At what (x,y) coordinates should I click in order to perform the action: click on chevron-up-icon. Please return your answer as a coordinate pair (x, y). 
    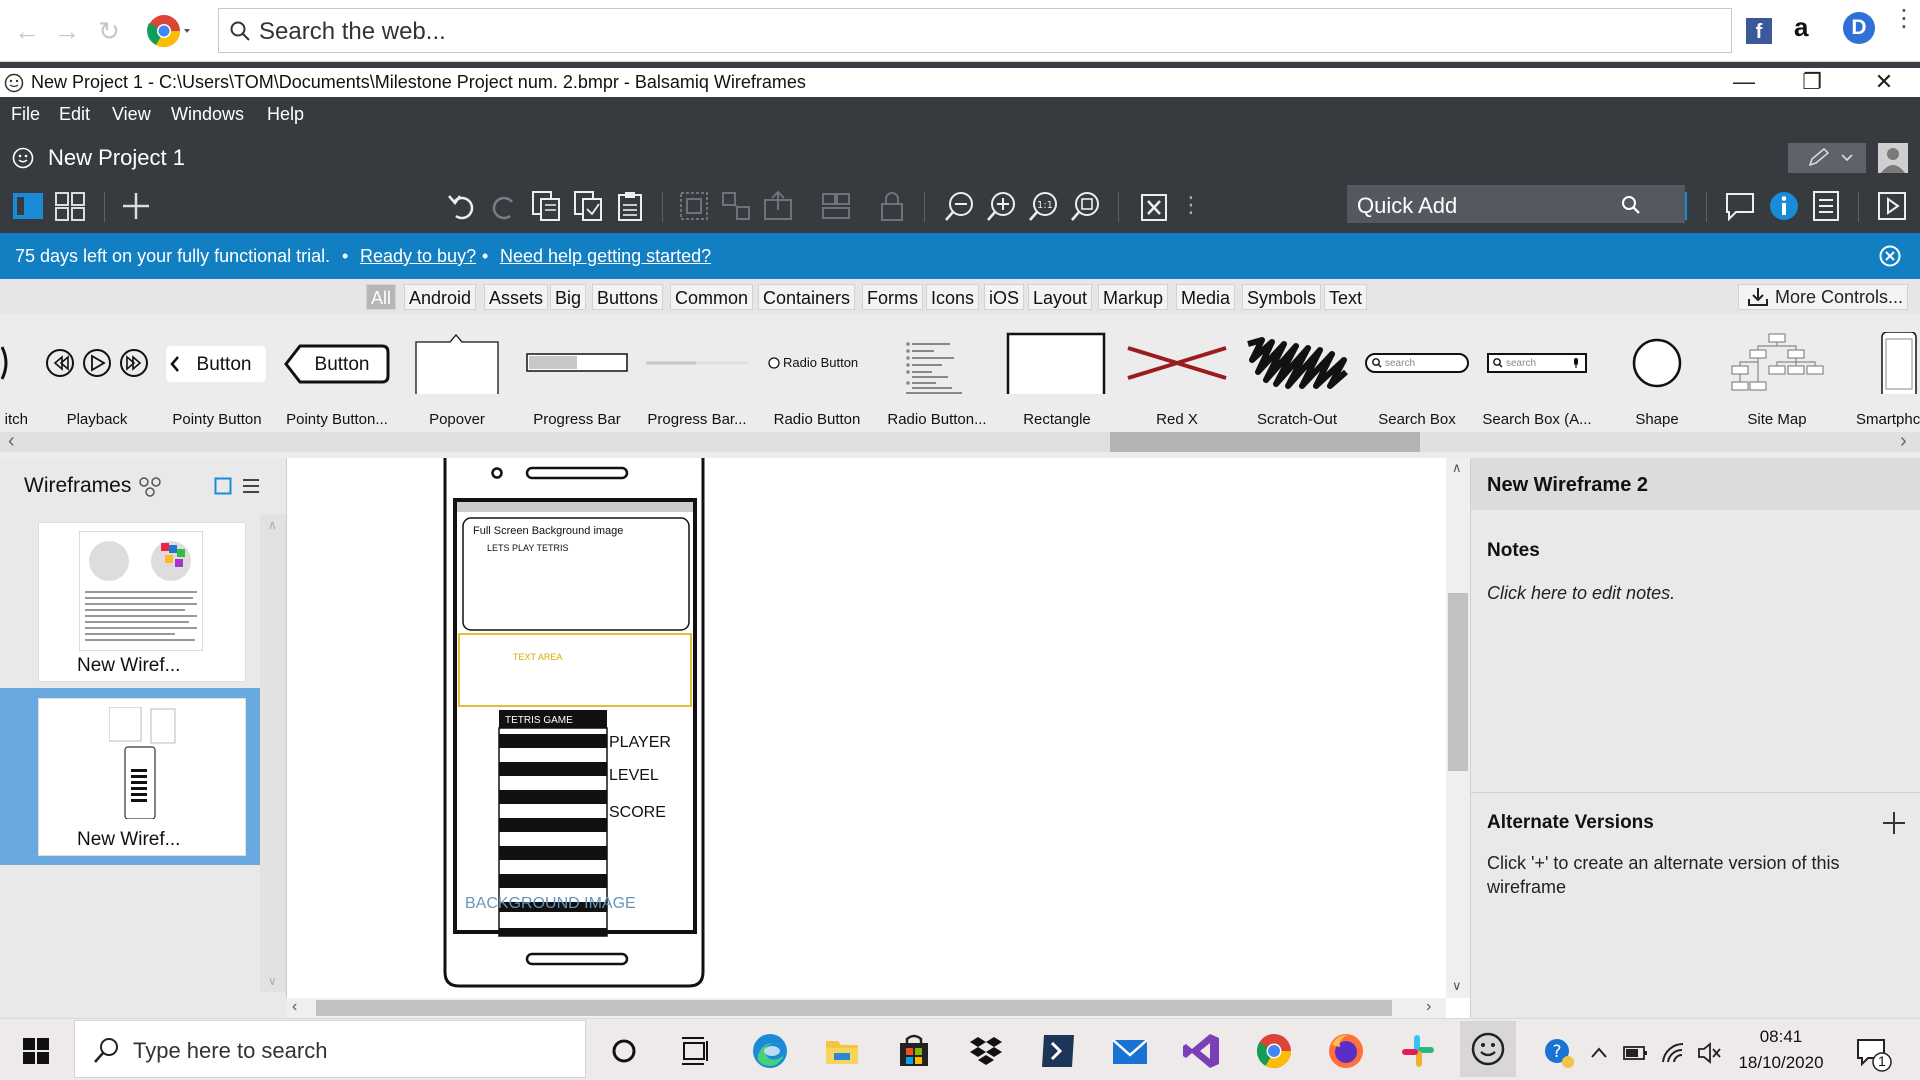
    Looking at the image, I should click on (1599, 1053).